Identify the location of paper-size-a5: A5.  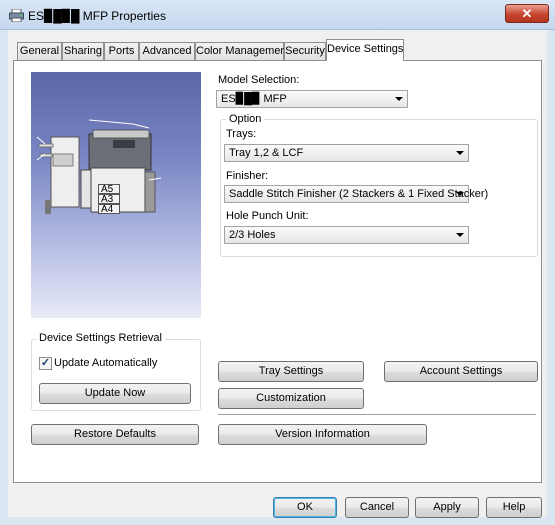
(109, 189).